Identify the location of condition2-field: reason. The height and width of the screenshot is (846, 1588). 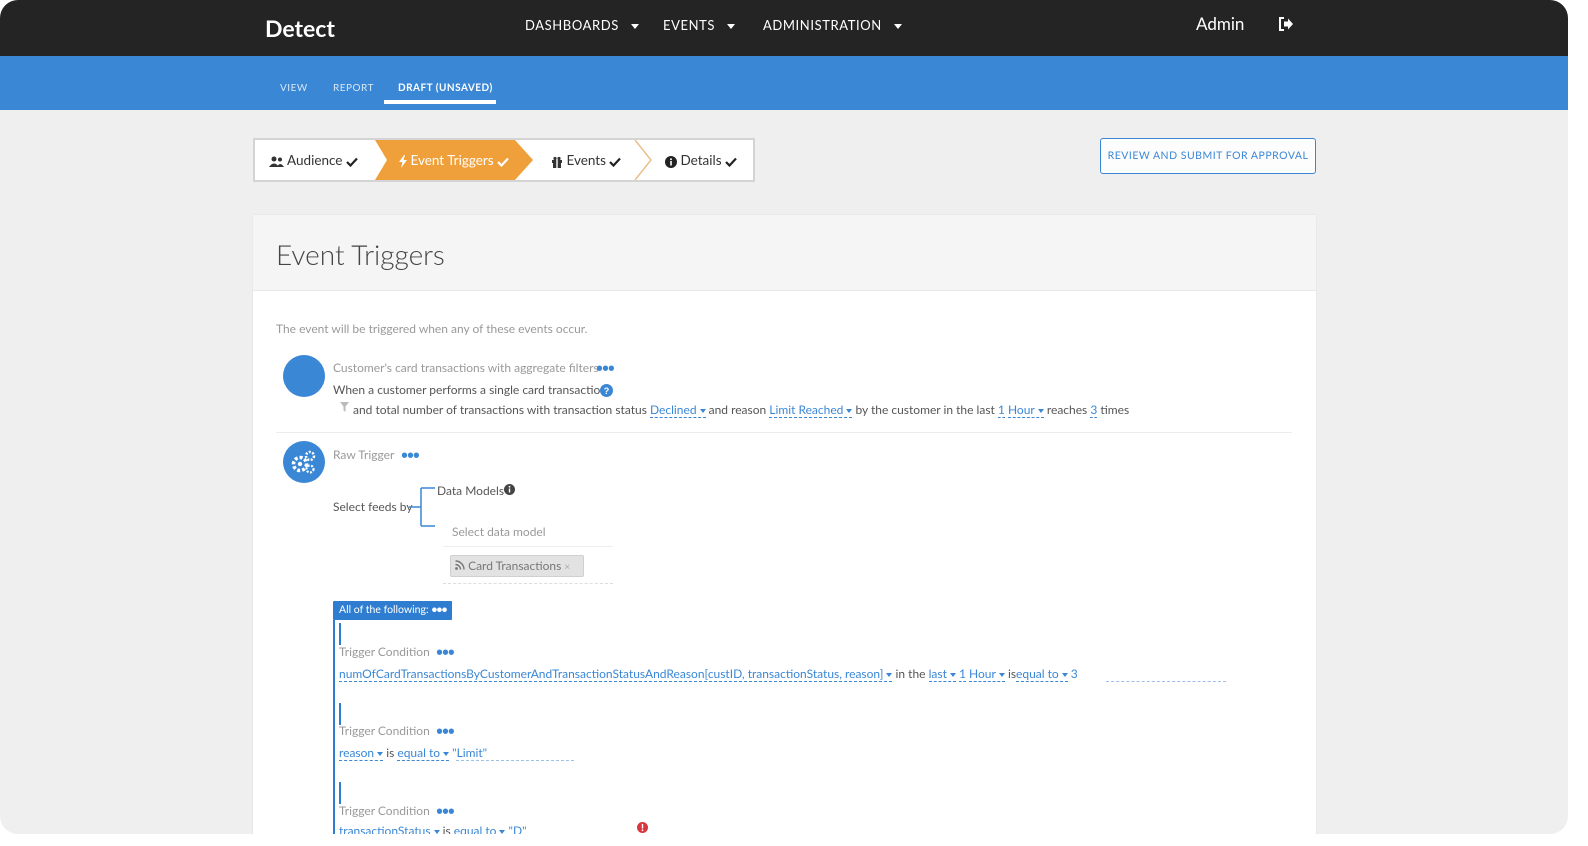
(361, 753).